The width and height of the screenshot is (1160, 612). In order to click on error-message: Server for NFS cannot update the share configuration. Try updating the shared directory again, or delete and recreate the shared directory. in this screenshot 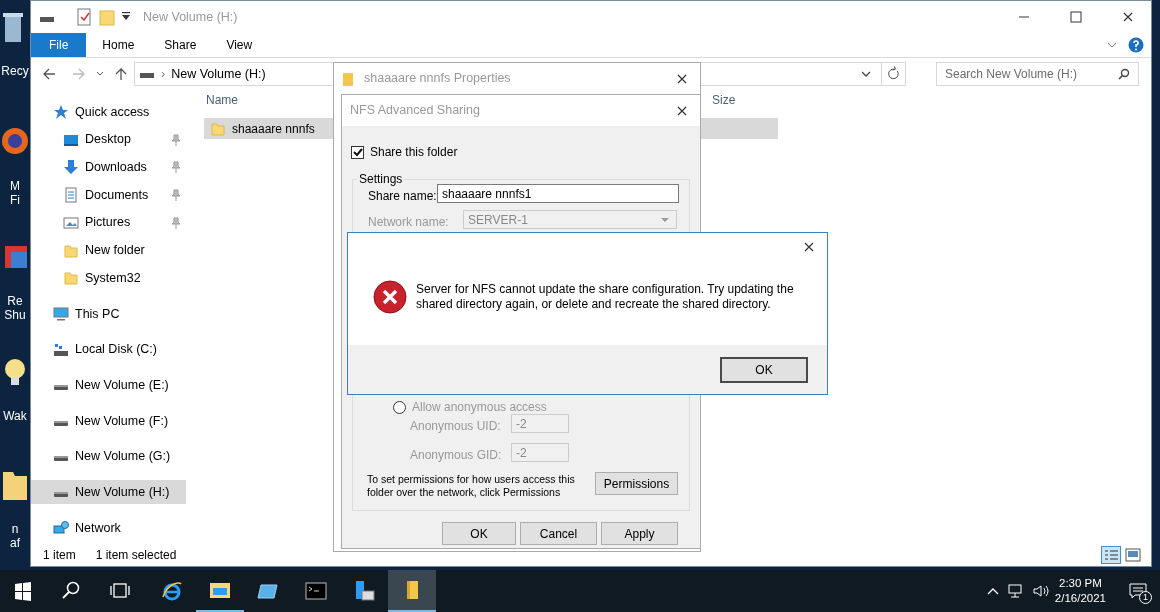, I will do `click(605, 297)`.